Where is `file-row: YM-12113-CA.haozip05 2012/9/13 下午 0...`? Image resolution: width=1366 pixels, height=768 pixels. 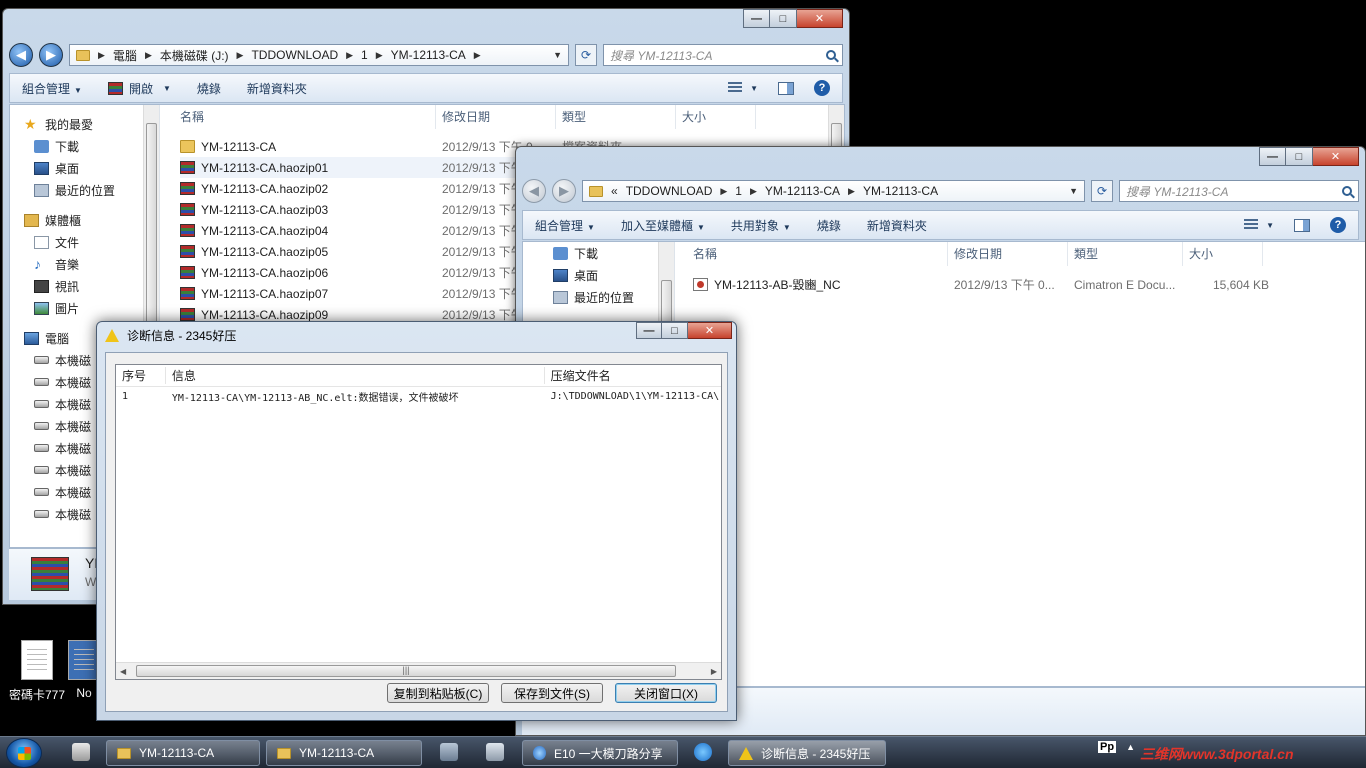 file-row: YM-12113-CA.haozip05 2012/9/13 下午 0... is located at coordinates (371, 251).